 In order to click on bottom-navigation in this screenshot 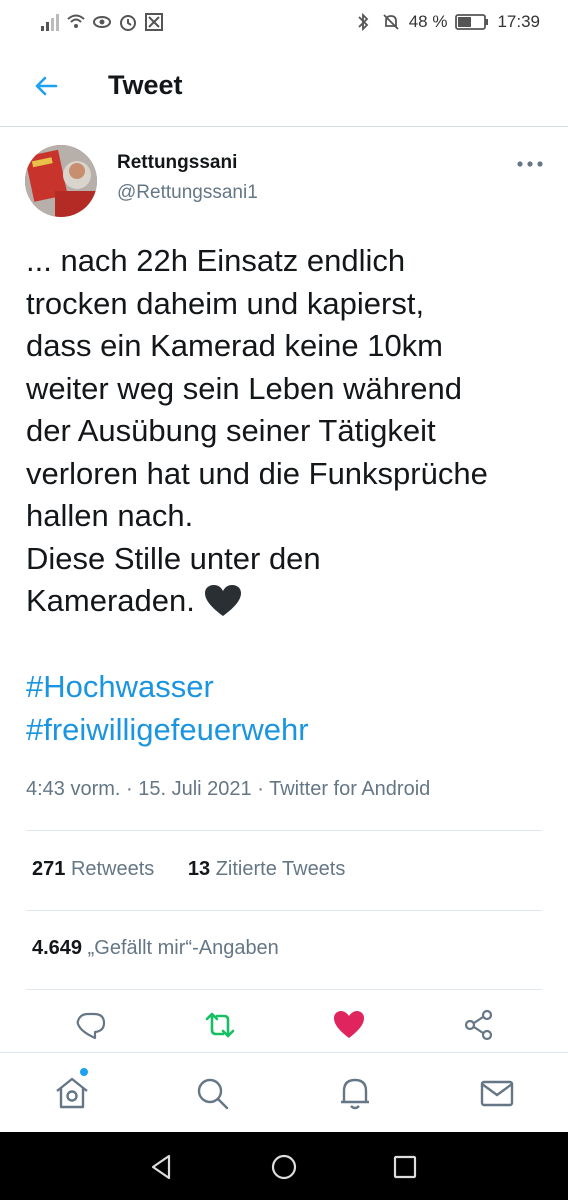, I will do `click(284, 1092)`.